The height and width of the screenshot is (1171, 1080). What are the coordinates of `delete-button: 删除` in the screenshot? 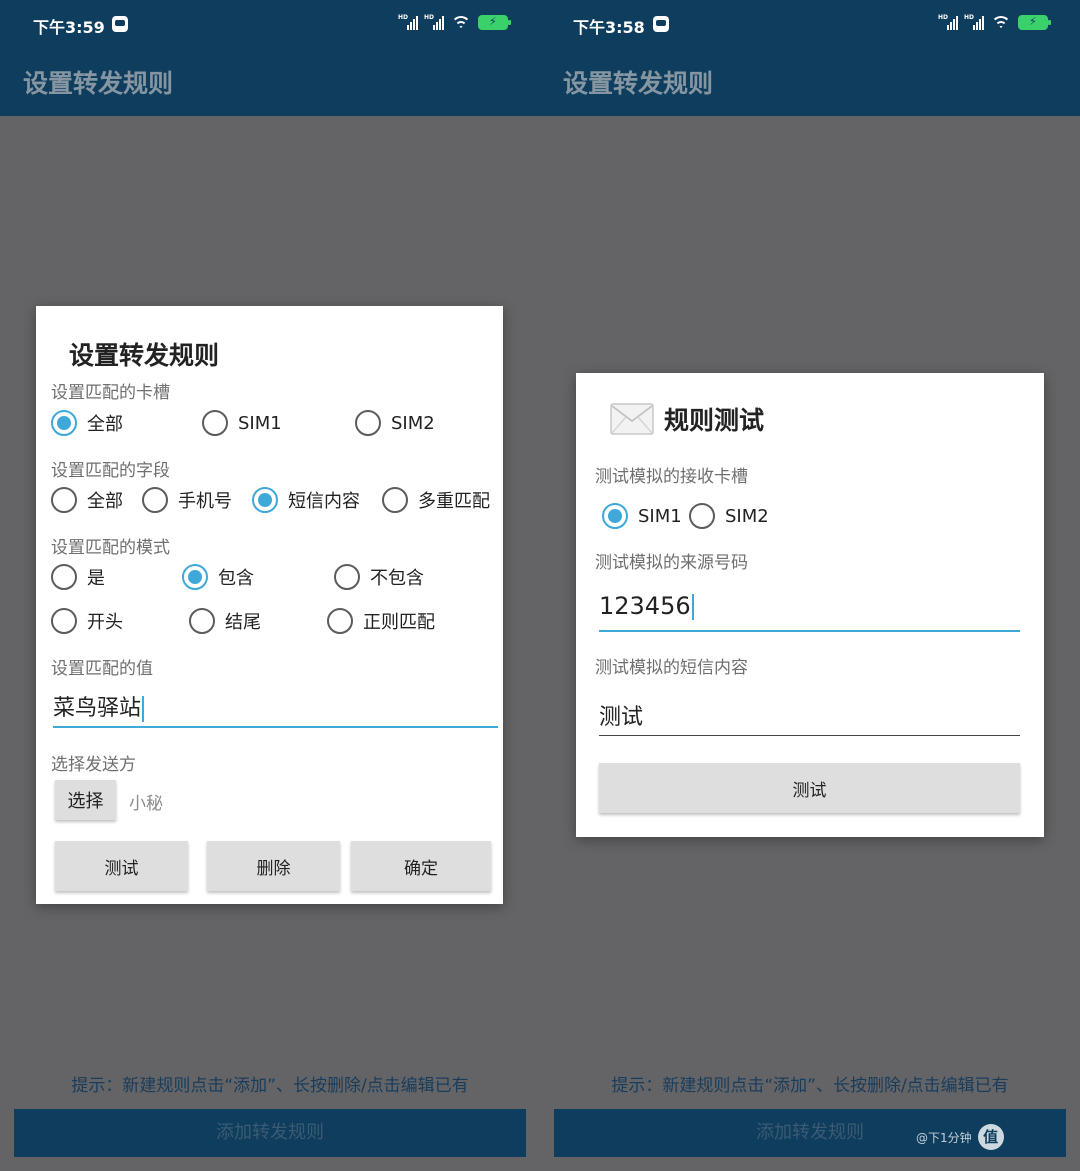 It's located at (273, 866).